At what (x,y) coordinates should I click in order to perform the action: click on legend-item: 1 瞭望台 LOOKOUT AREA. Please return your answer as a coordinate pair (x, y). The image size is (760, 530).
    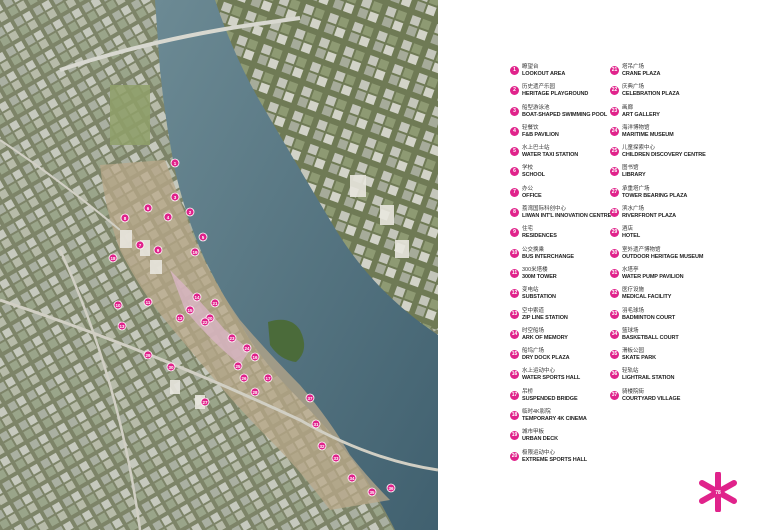
    Looking at the image, I should click on (565, 74).